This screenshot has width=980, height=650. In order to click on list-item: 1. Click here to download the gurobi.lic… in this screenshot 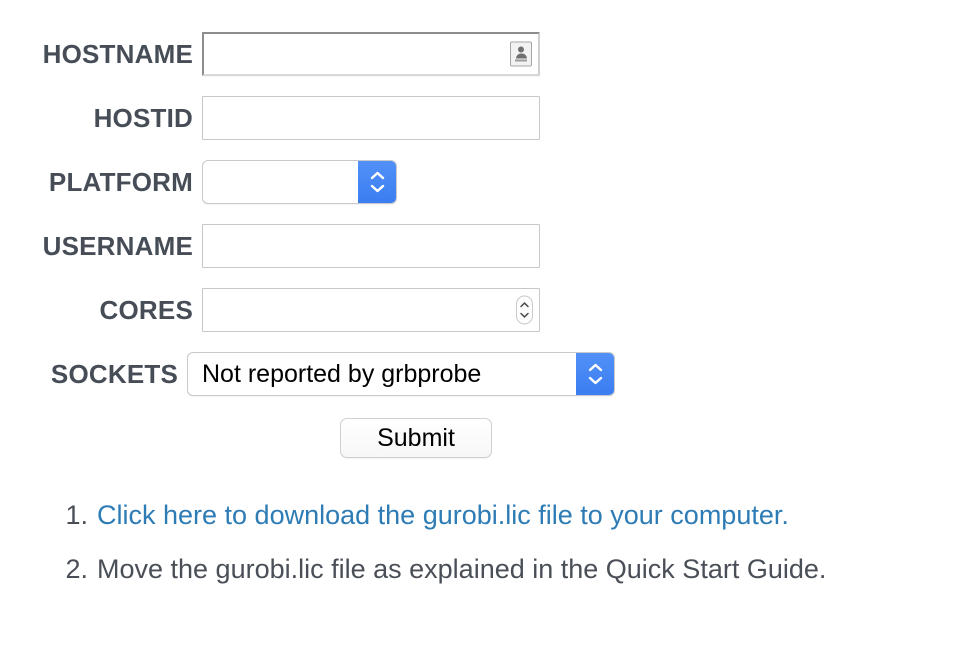, I will do `click(490, 527)`.